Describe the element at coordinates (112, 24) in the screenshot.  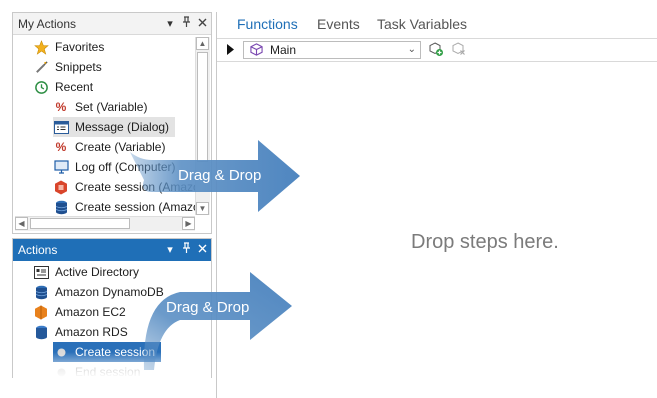
I see `my-actions-header: My Actions ▾` at that location.